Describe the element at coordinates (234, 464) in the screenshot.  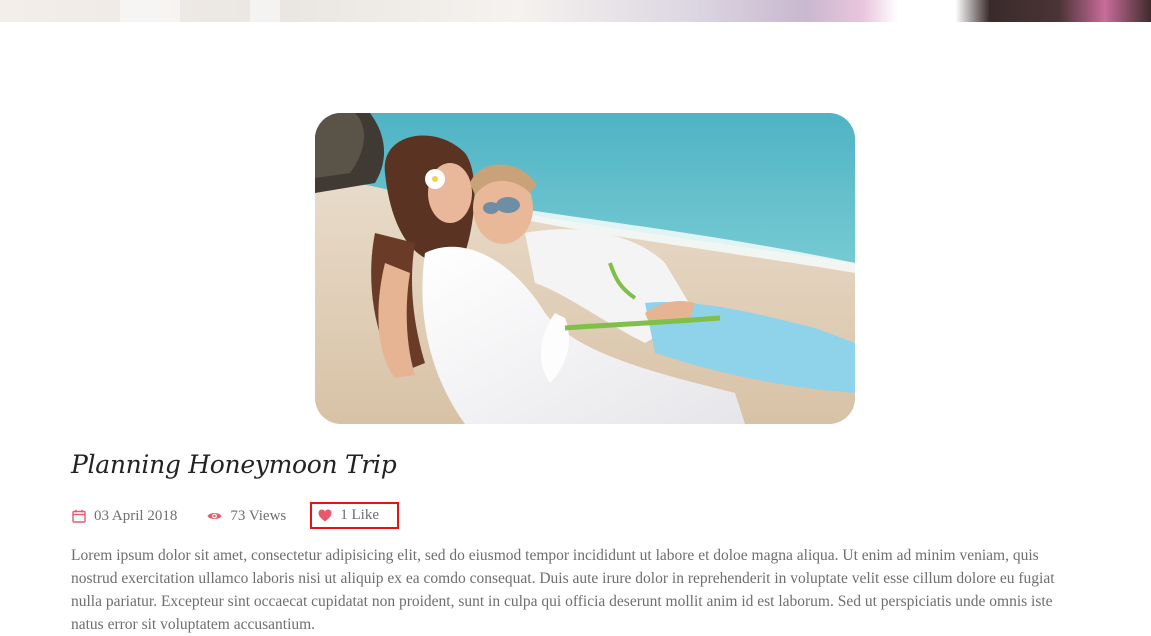
I see `post-title: Planning Honeymoon Trip` at that location.